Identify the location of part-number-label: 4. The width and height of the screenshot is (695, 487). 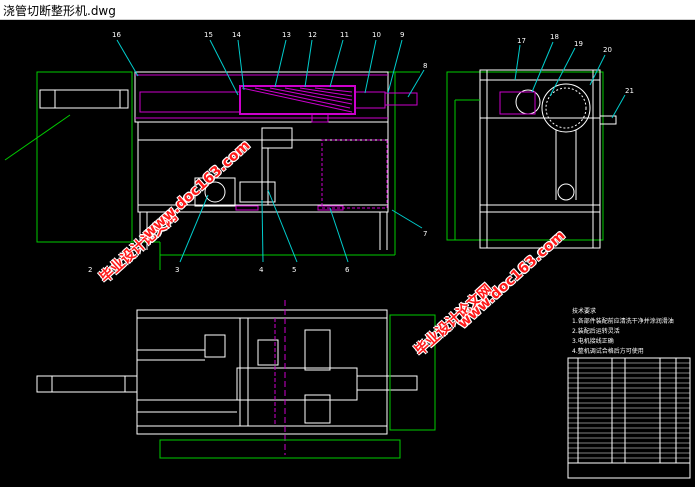
(261, 270).